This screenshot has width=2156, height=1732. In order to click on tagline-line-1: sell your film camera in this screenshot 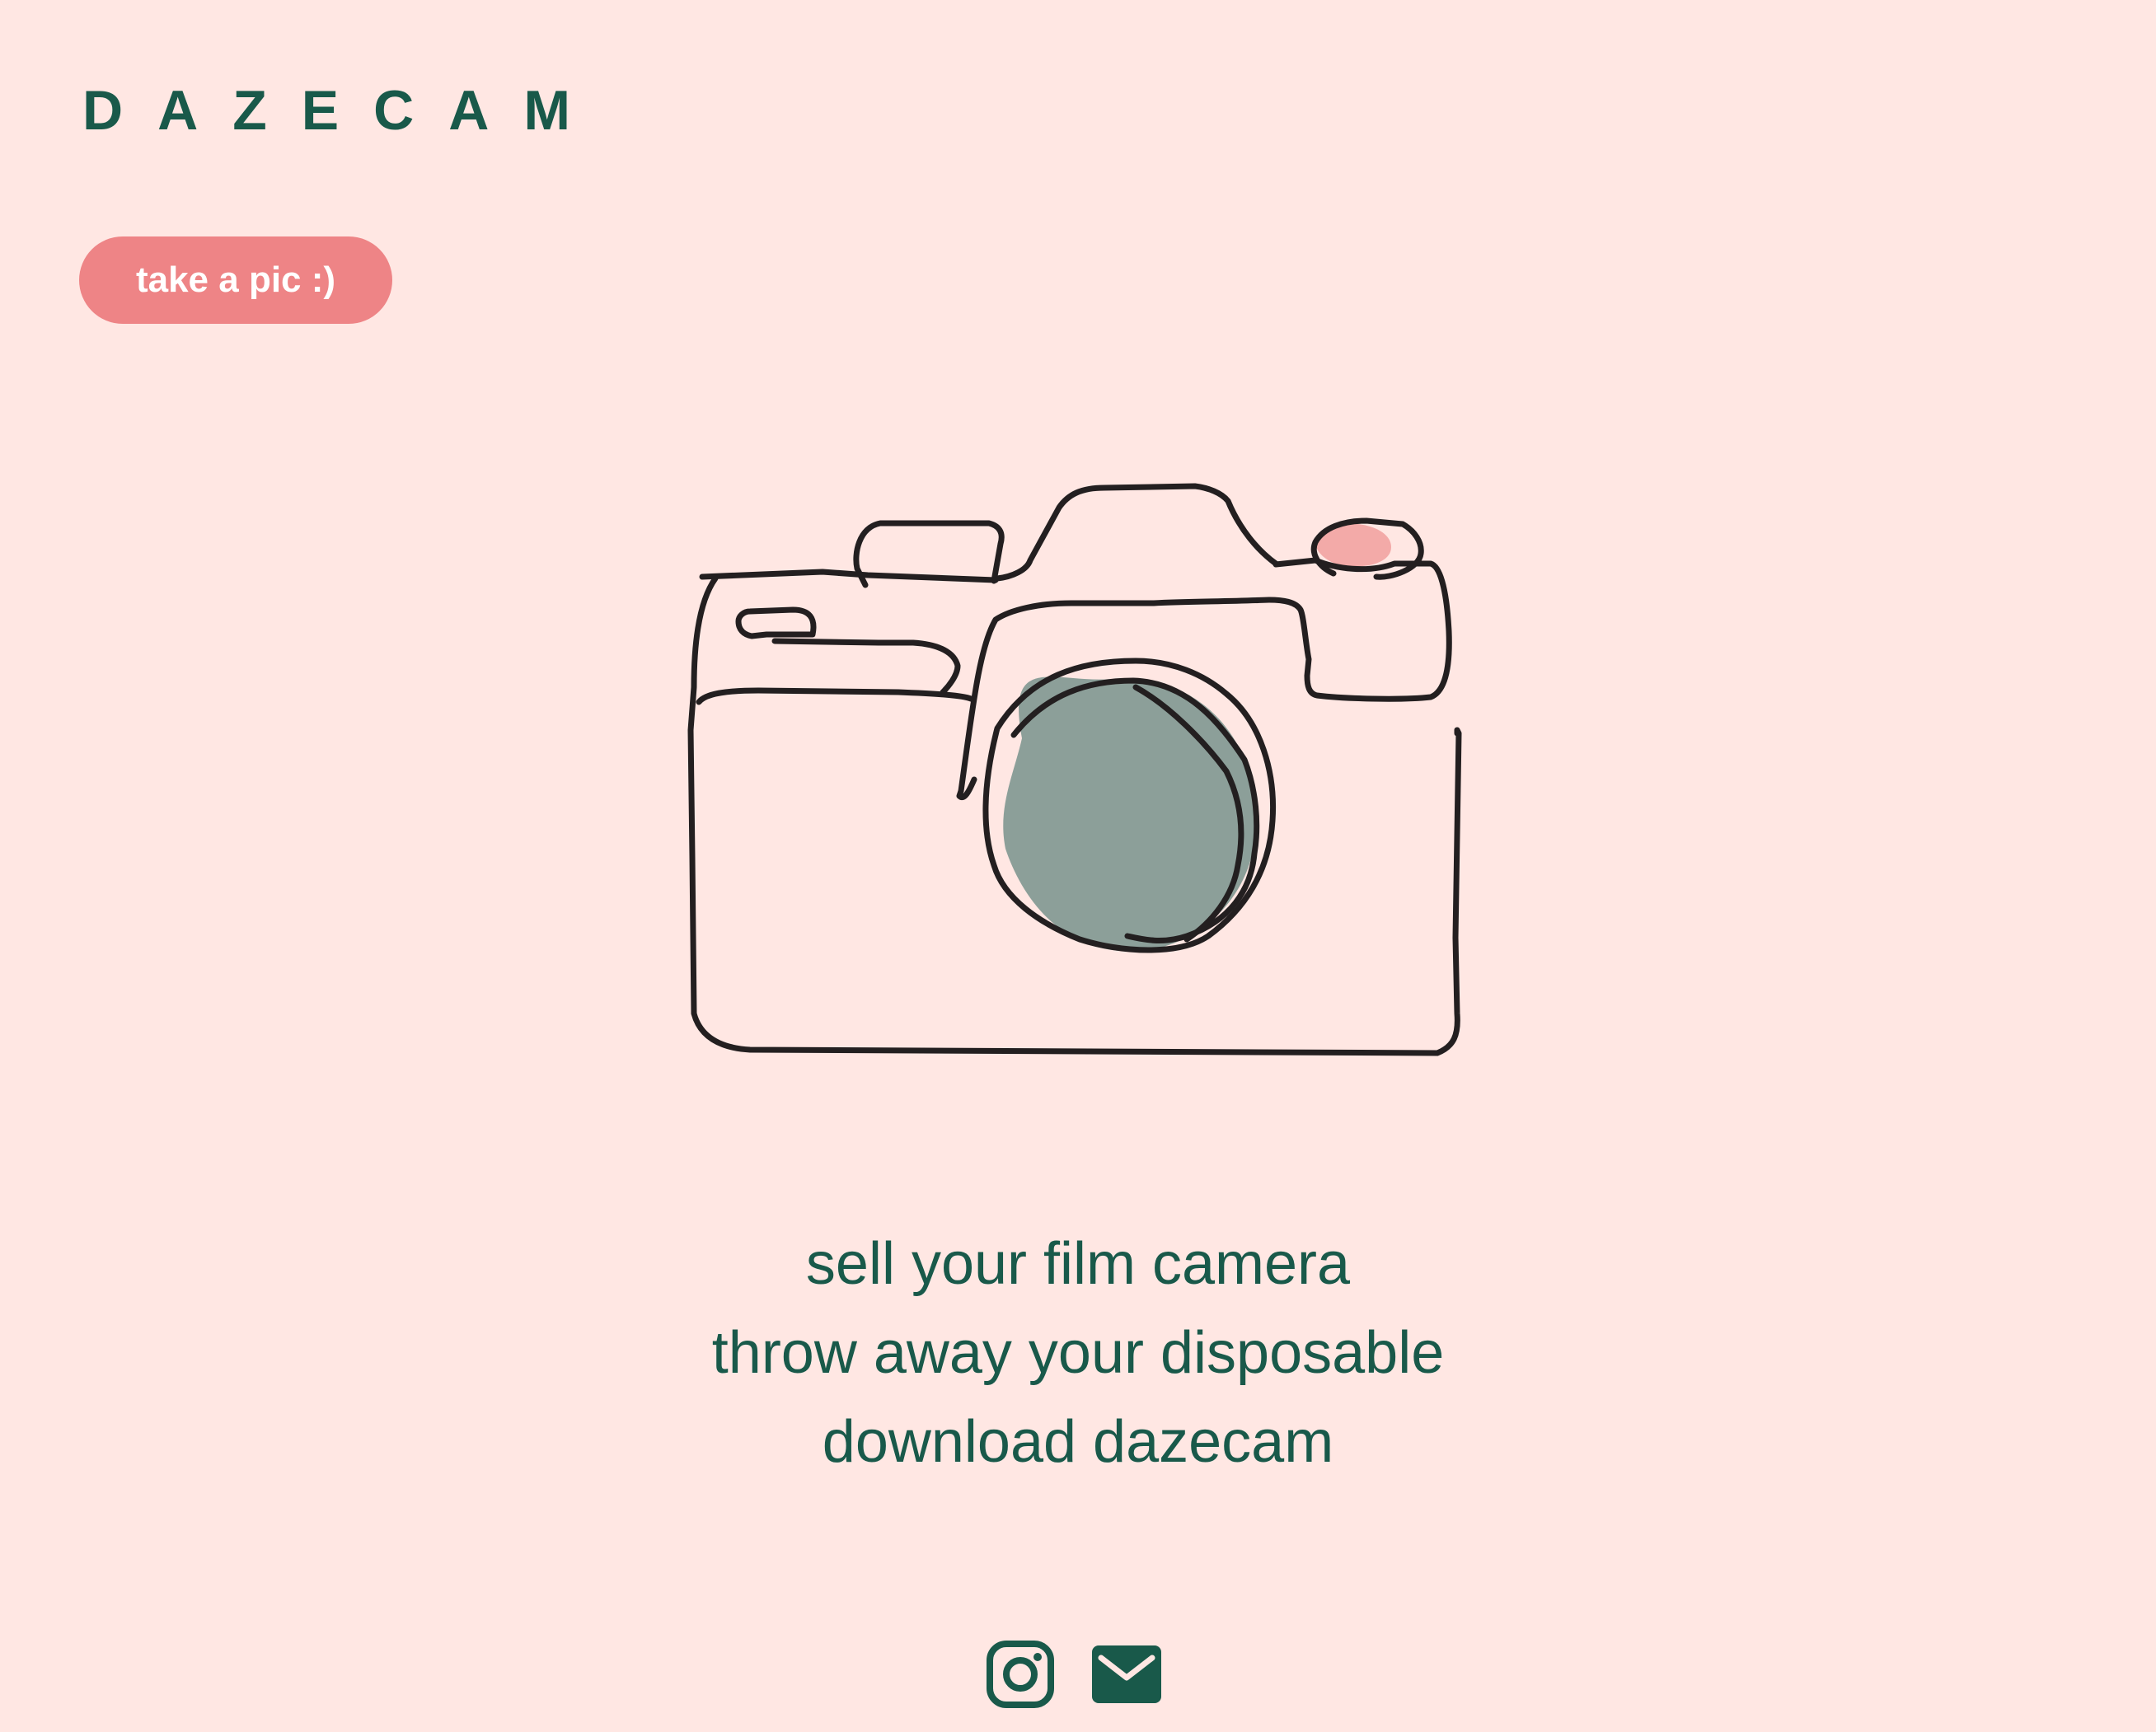, I will do `click(1078, 1264)`.